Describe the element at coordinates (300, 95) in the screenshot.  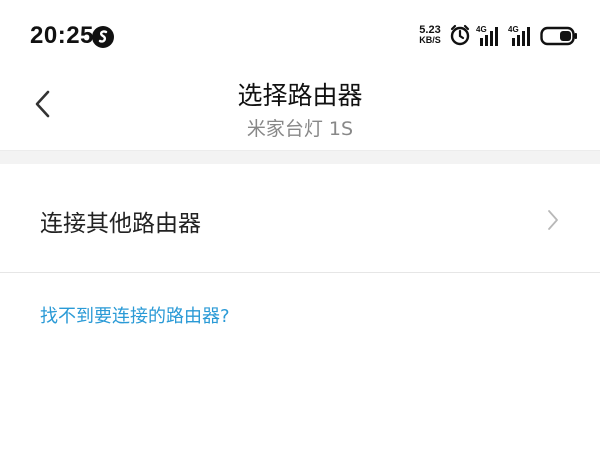
I see `page-title: 选择路由器` at that location.